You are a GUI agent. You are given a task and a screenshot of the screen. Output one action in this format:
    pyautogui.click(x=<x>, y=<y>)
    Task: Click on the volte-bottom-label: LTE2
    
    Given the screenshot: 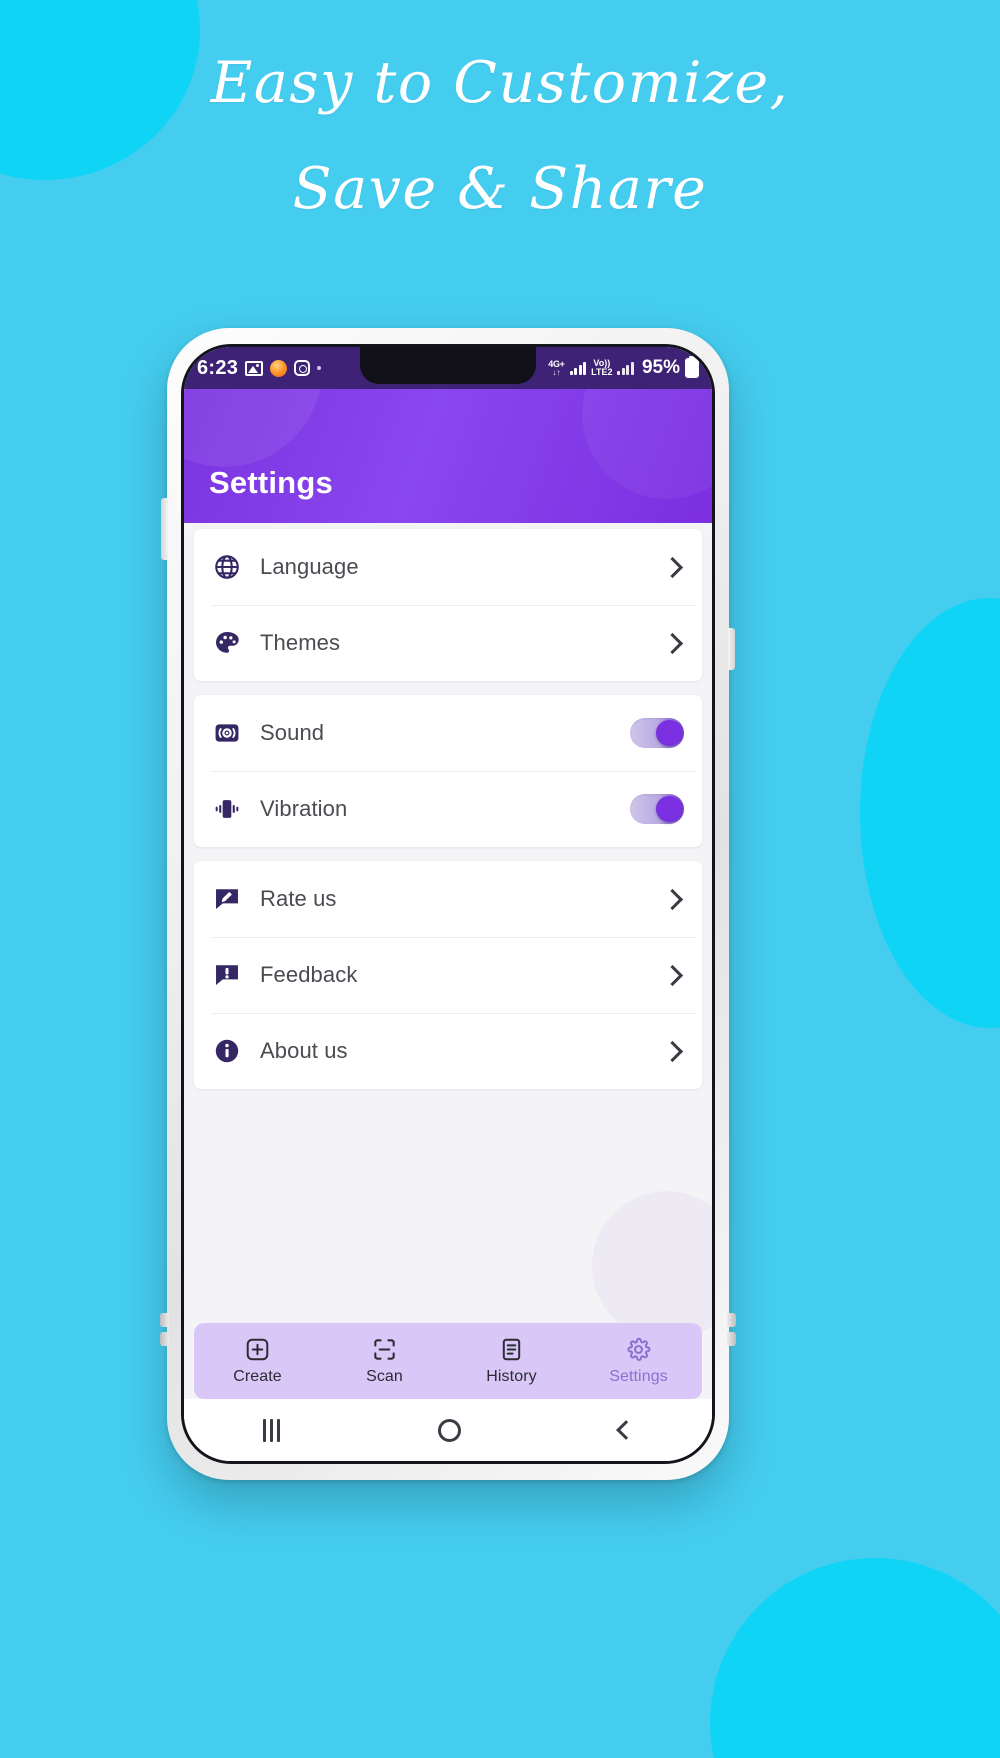 What is the action you would take?
    pyautogui.click(x=602, y=372)
    